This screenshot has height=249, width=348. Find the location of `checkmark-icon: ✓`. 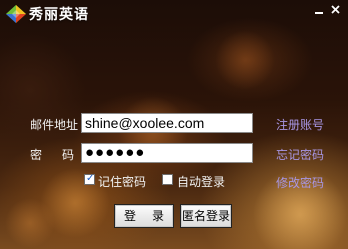

checkmark-icon: ✓ is located at coordinates (90, 178).